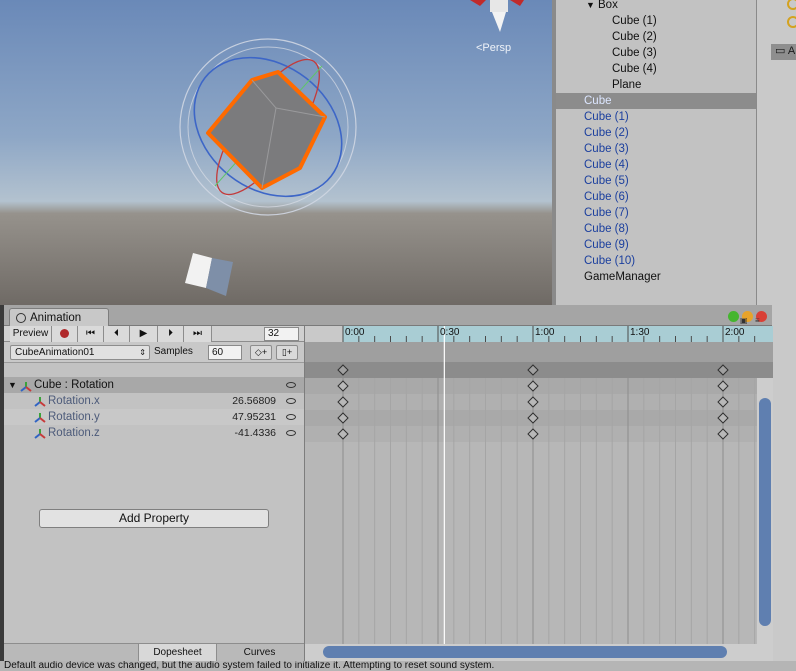  Describe the element at coordinates (154, 518) in the screenshot. I see `add-property-button: Add Property` at that location.